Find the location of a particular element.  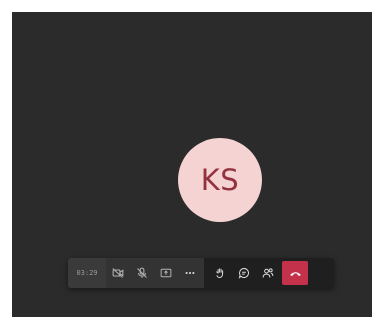

more-options-button is located at coordinates (190, 273).